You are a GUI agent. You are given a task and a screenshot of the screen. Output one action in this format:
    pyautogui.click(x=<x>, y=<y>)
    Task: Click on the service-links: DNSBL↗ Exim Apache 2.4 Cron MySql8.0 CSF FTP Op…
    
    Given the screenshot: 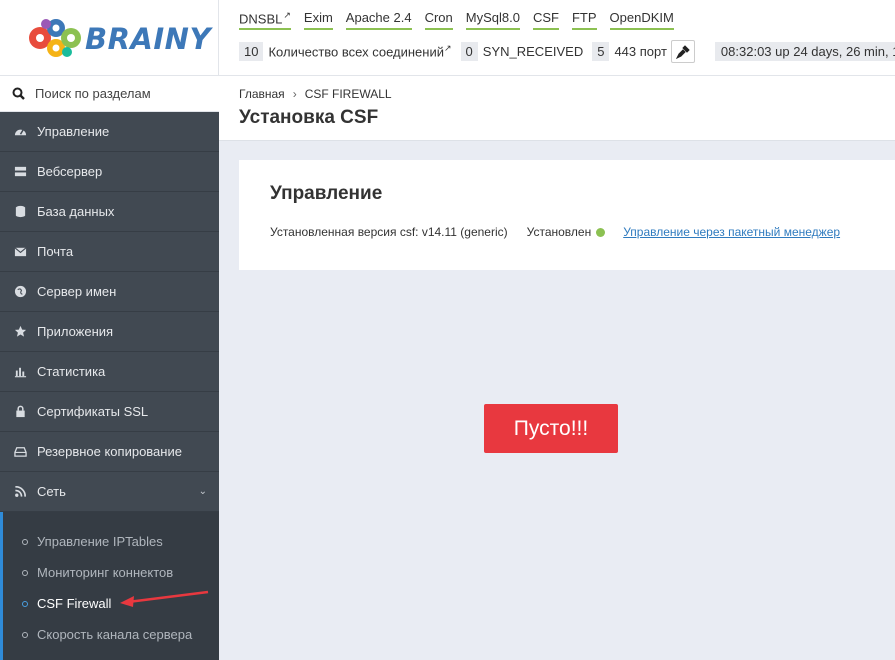 What is the action you would take?
    pyautogui.click(x=456, y=20)
    